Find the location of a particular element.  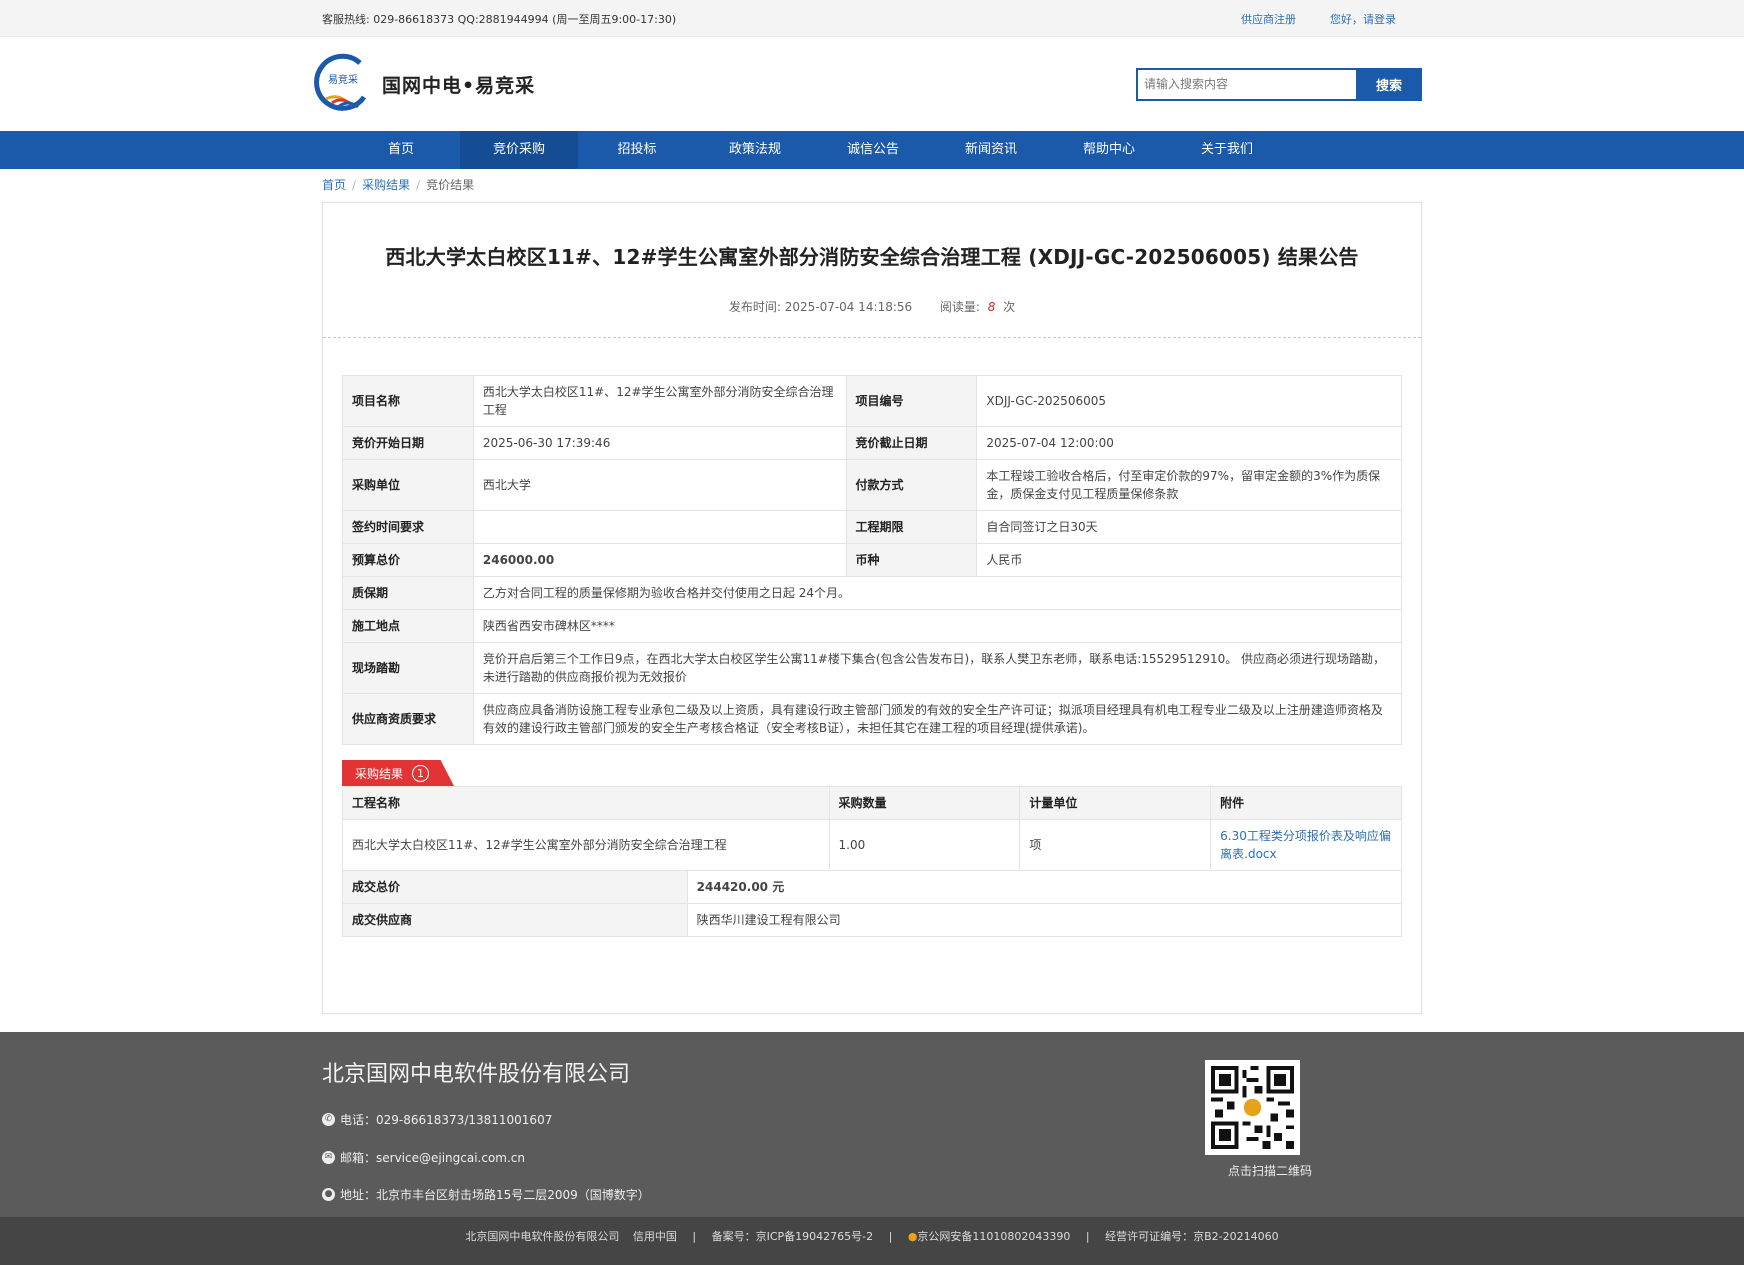

table-row: 预算总价 246000.00 币种 人民币 is located at coordinates (872, 560).